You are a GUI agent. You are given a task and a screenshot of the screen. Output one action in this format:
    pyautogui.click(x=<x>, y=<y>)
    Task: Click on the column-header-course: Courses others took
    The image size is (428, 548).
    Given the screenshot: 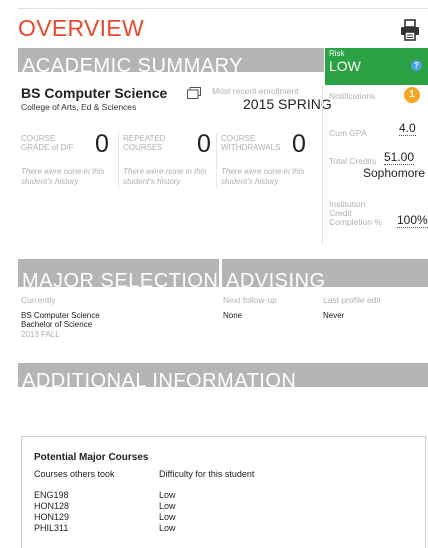 What is the action you would take?
    pyautogui.click(x=74, y=474)
    